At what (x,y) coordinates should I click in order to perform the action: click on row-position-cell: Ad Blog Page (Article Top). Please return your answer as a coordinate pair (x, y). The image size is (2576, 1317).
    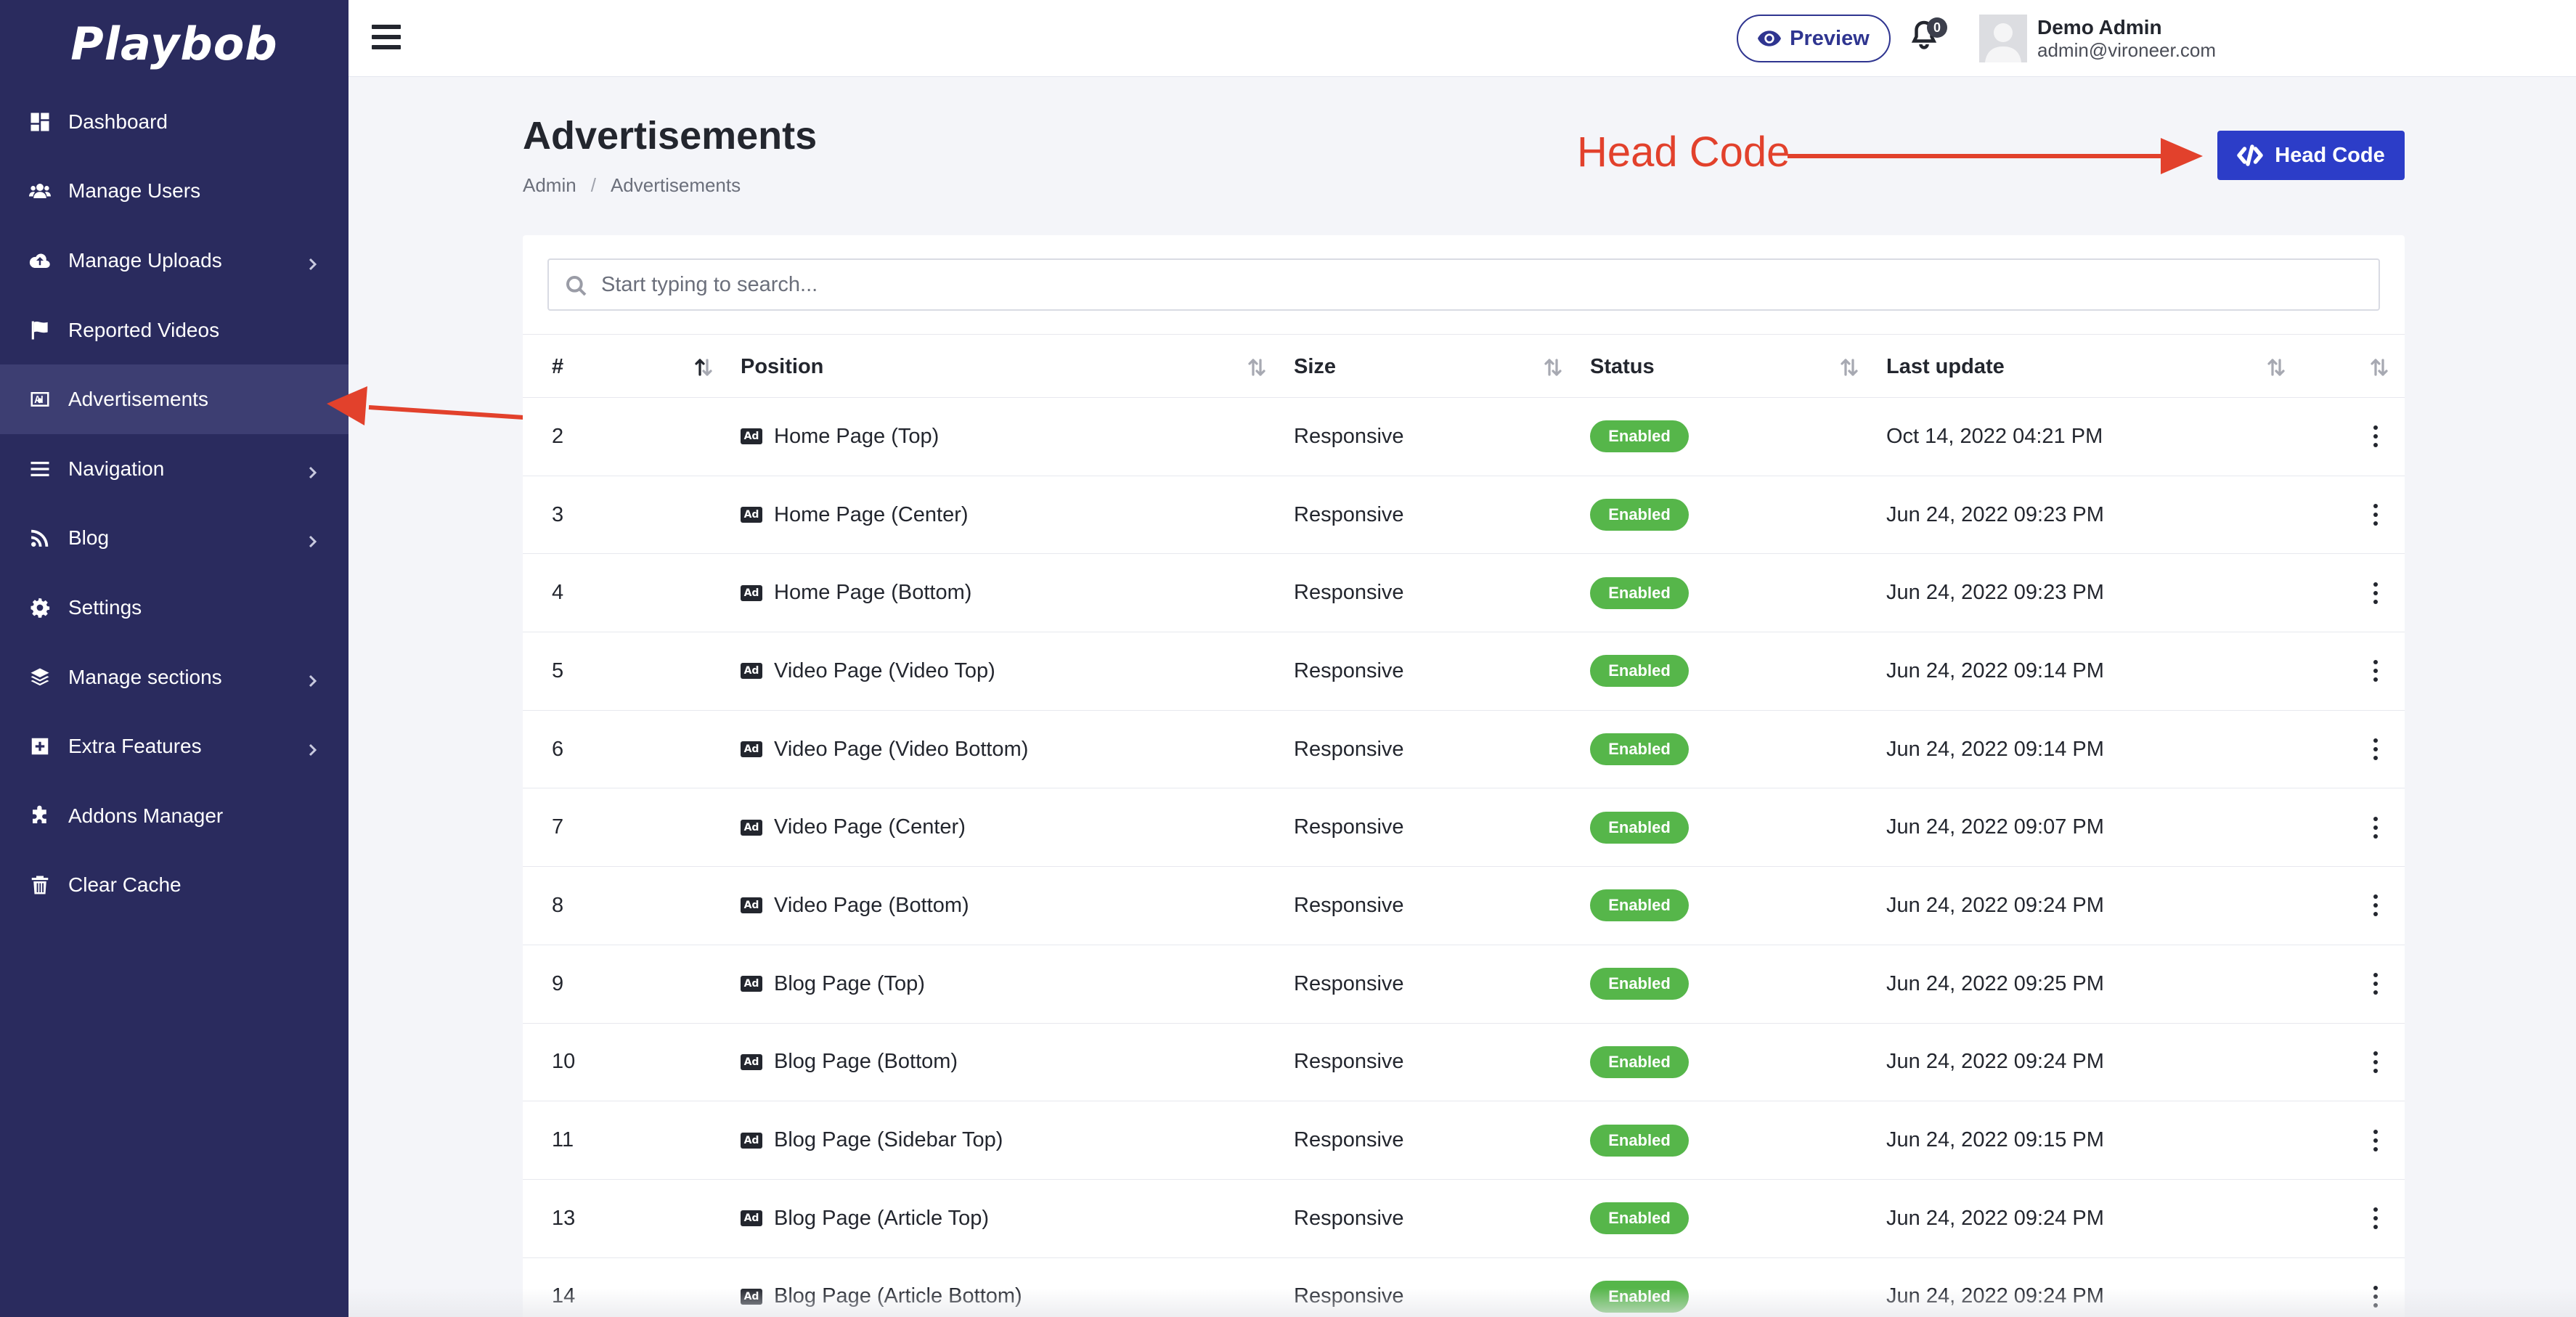
    Looking at the image, I should click on (865, 1218).